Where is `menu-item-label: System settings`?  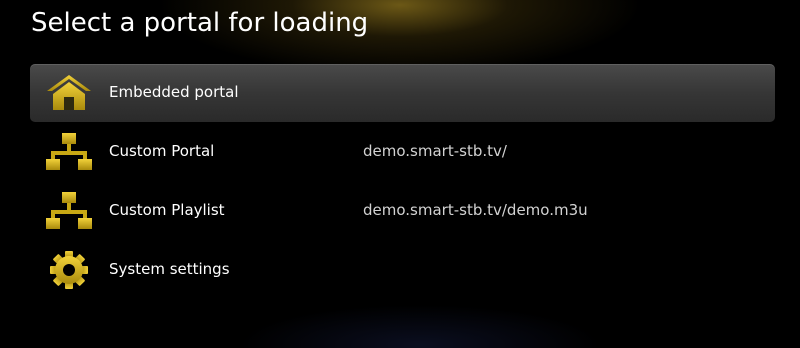 menu-item-label: System settings is located at coordinates (169, 269).